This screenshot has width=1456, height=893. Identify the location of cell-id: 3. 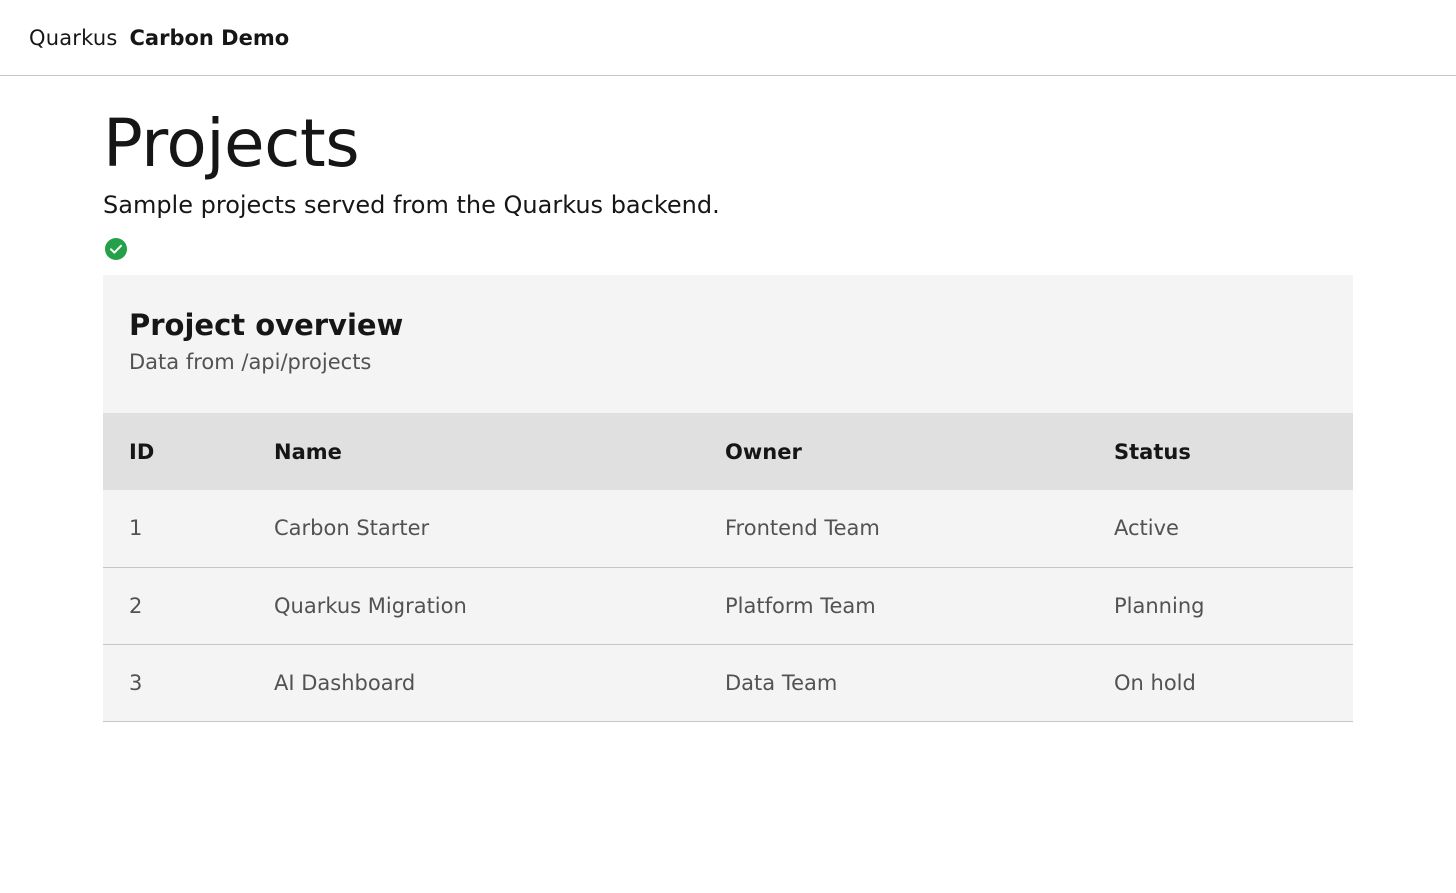
(175, 683).